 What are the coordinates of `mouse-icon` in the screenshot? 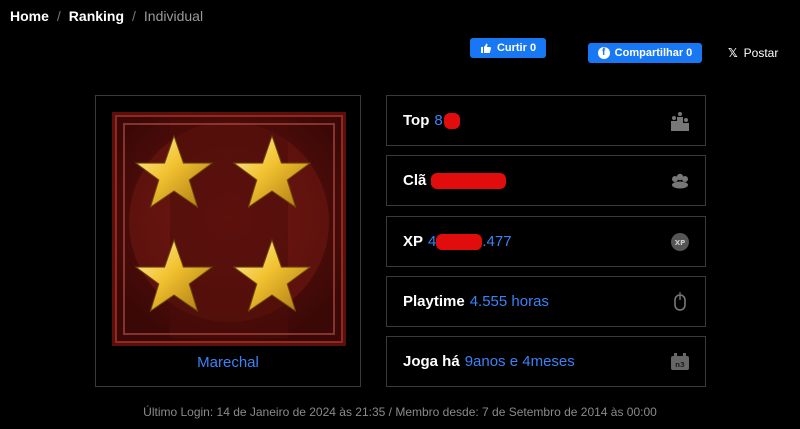 It's located at (680, 302).